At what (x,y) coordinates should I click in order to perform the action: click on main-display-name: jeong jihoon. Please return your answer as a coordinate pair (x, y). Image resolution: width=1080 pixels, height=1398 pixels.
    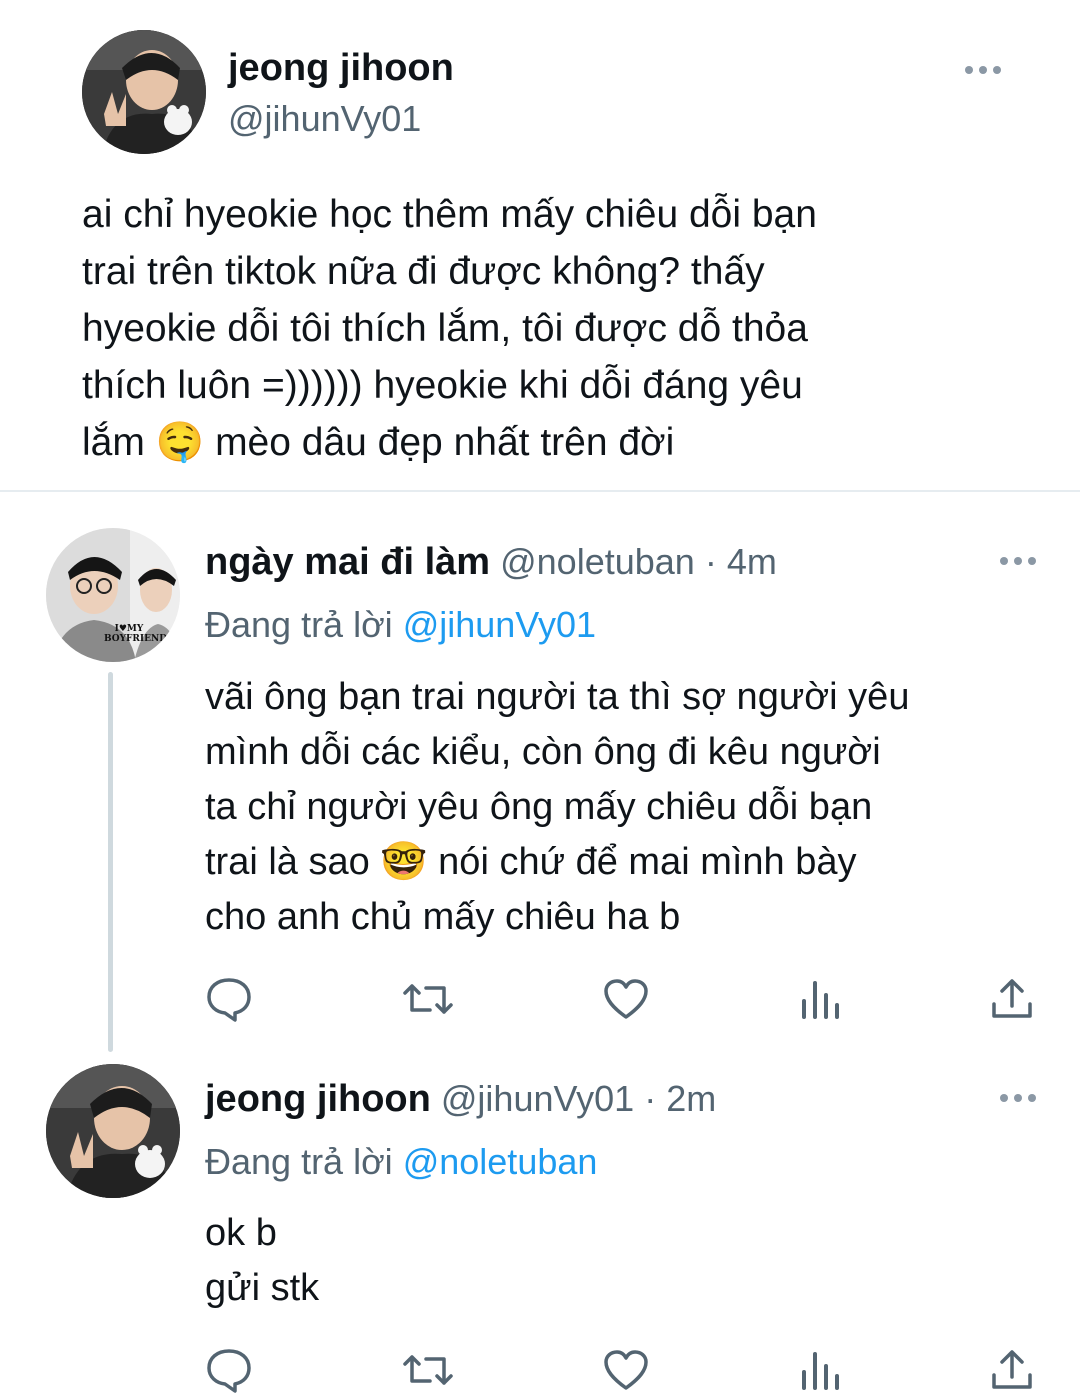
    Looking at the image, I should click on (341, 68).